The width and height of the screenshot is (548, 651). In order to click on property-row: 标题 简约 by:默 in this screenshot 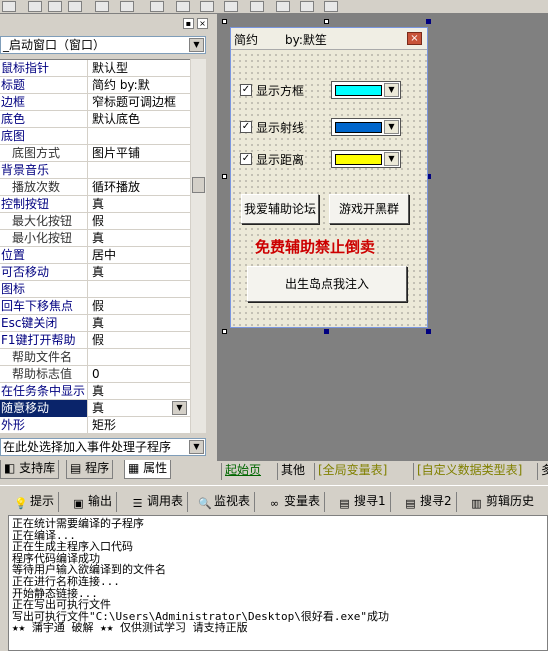, I will do `click(95, 85)`.